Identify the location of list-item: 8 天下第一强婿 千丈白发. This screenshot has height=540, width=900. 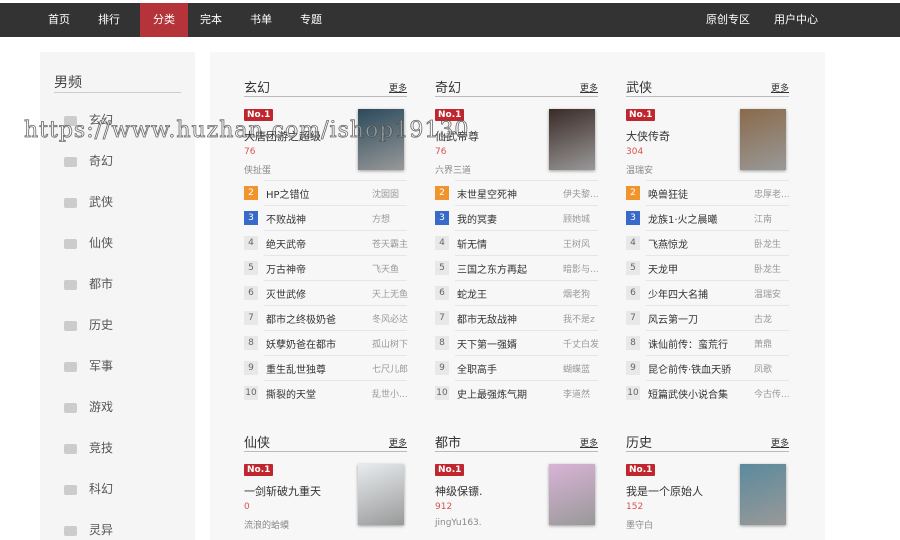
(517, 342).